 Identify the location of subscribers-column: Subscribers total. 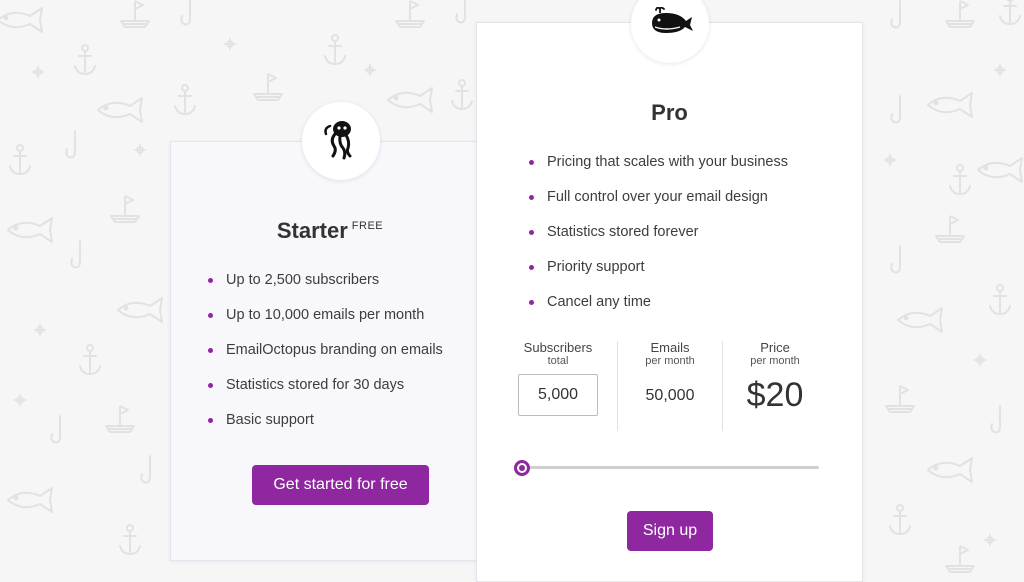
(558, 386).